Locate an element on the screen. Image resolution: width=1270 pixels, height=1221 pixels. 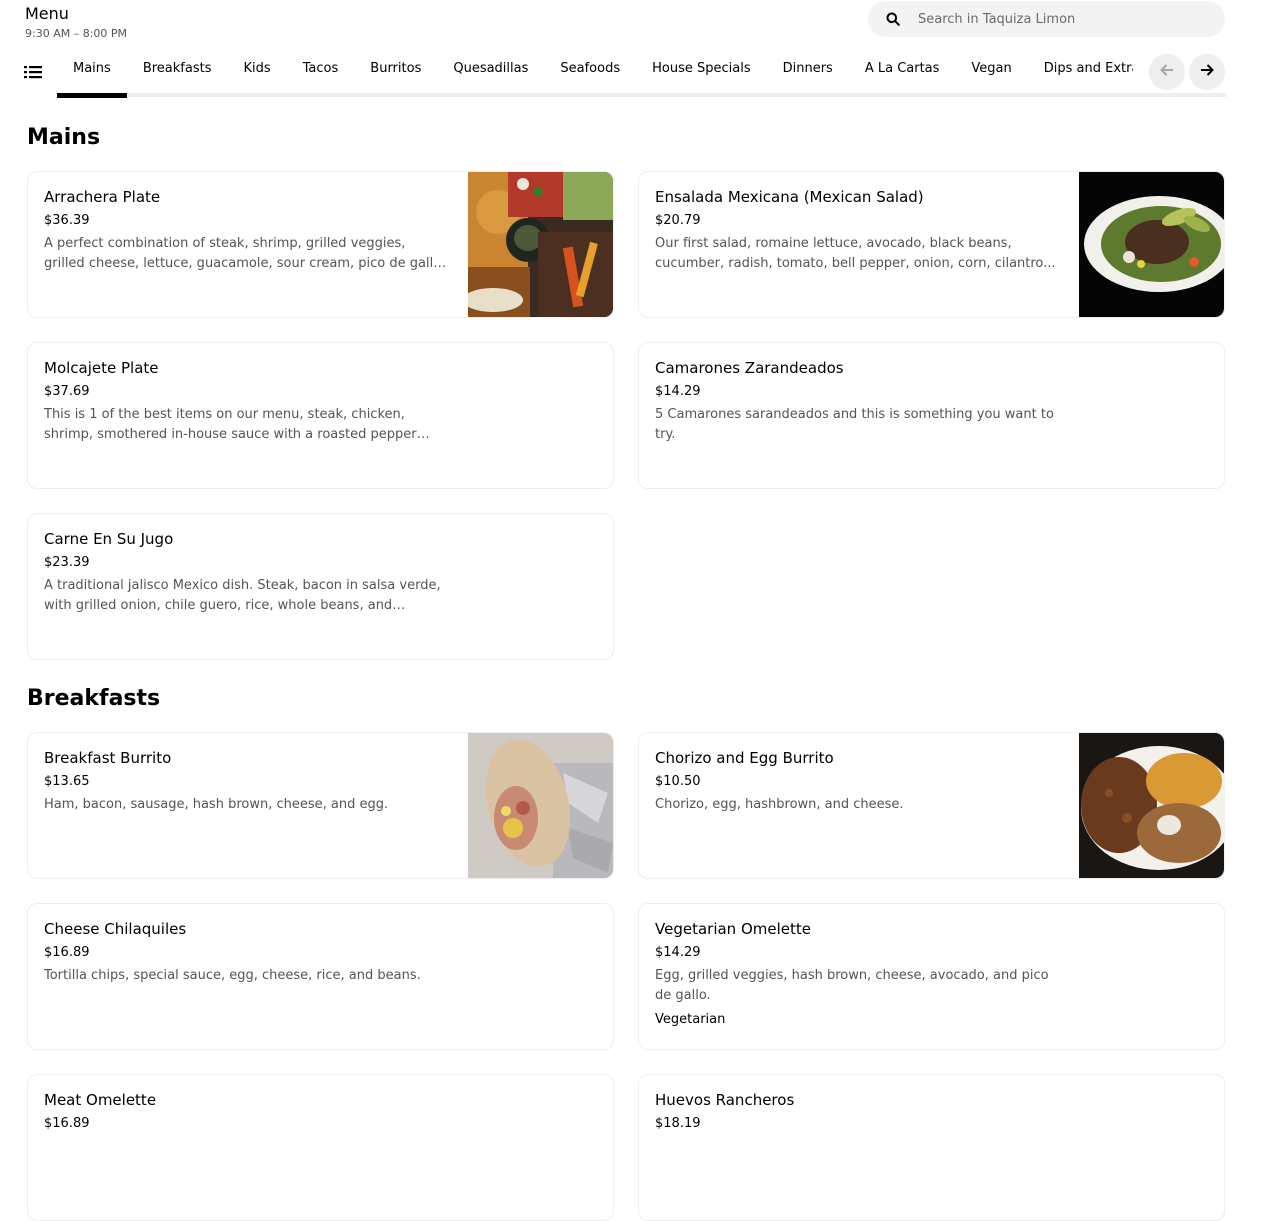
item-name: Ensalada Mexicana (Mexican Salad) is located at coordinates (789, 197).